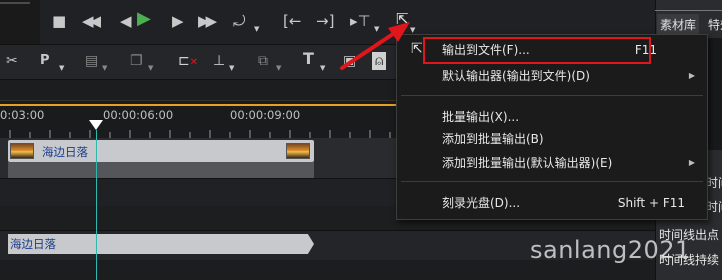  I want to click on set-in-point-icon: [←, so click(292, 21).